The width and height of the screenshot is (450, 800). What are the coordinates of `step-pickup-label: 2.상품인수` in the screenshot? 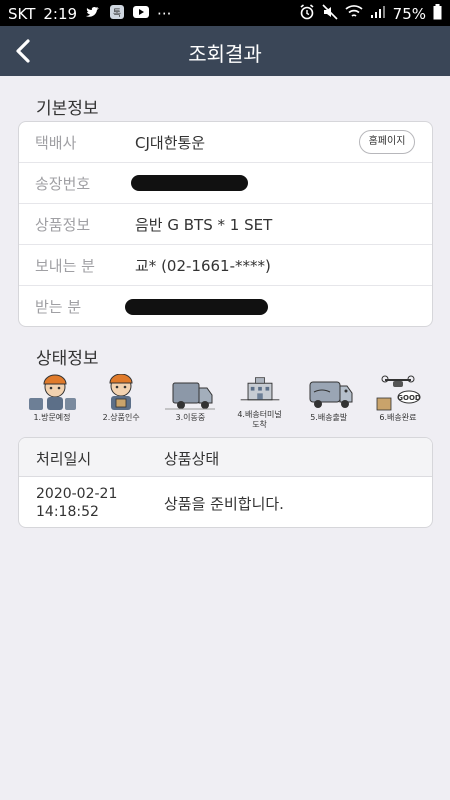 It's located at (121, 417).